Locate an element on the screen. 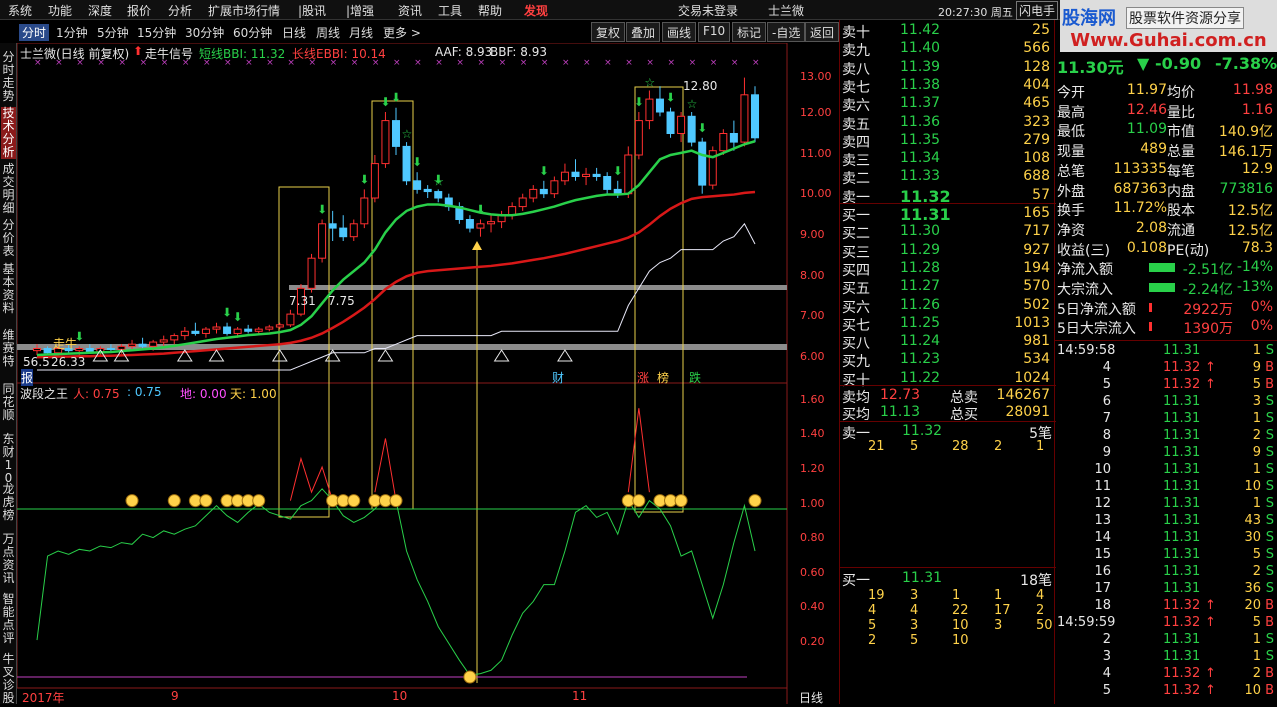 This screenshot has width=1277, height=707. ask-row: 卖七 11.38 404 is located at coordinates (948, 86).